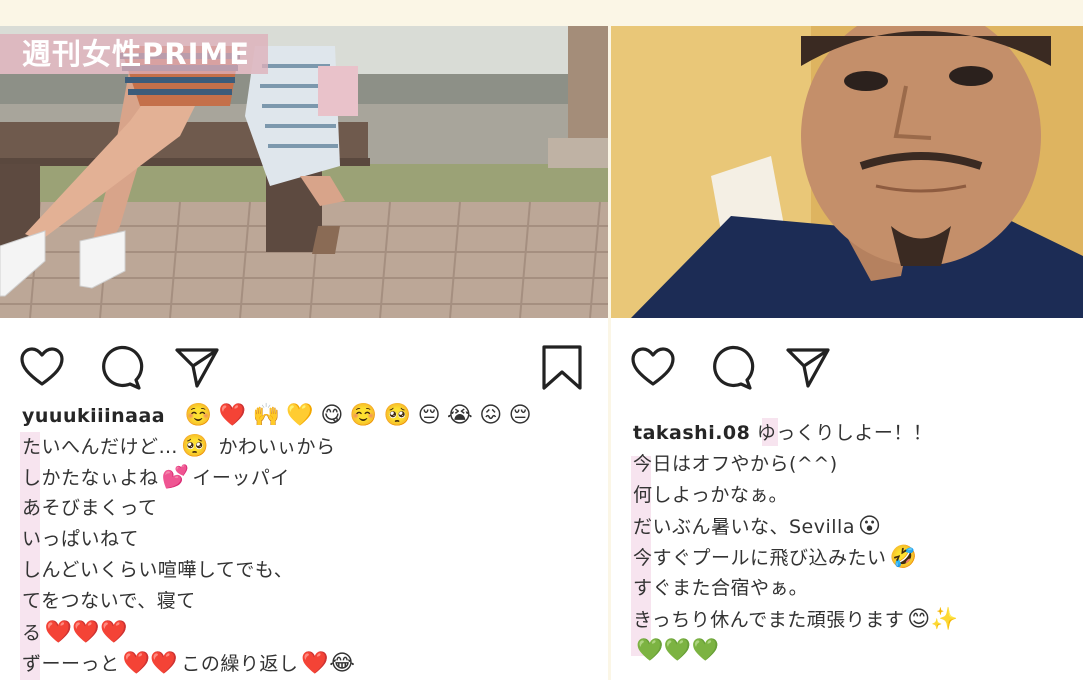 This screenshot has height=680, width=1083. I want to click on caption-text: この繰り返し, so click(240, 664).